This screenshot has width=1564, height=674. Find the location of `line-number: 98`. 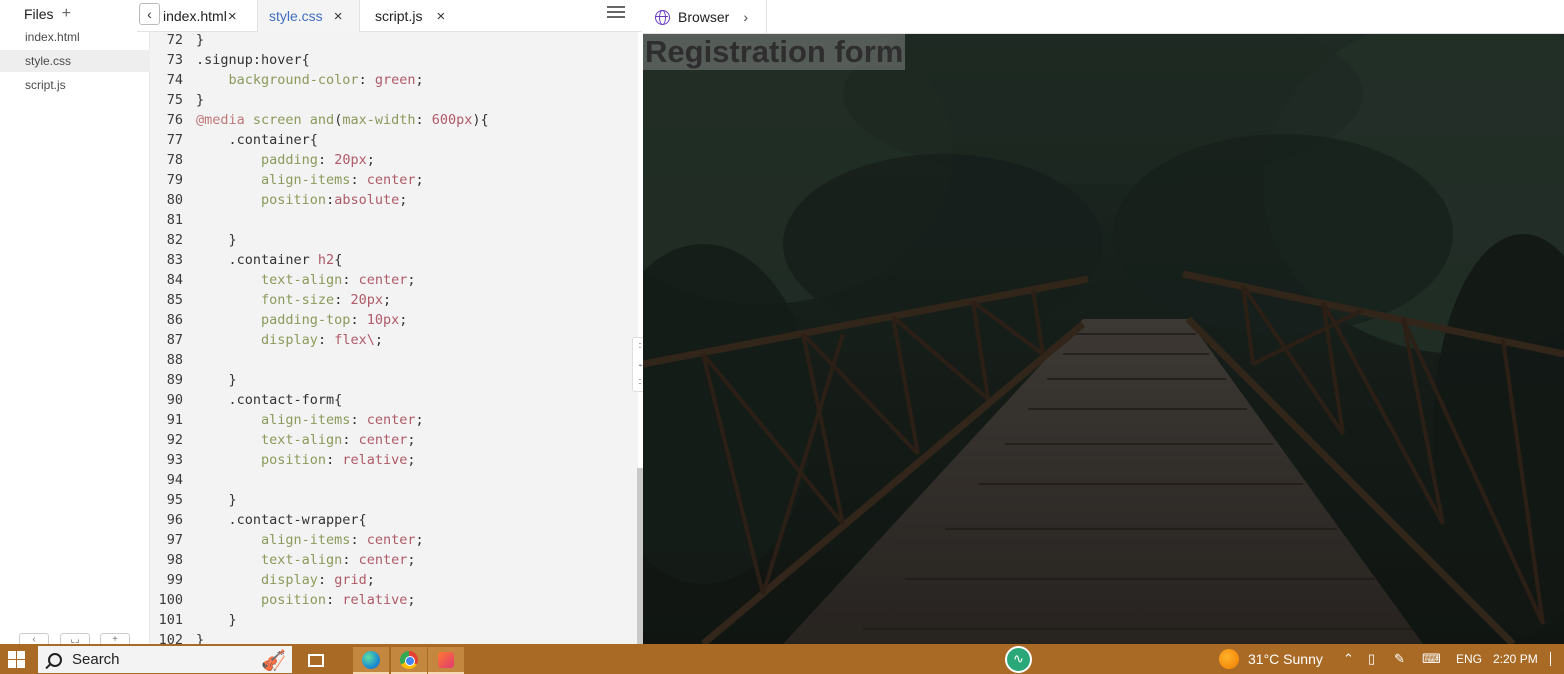

line-number: 98 is located at coordinates (174, 560).